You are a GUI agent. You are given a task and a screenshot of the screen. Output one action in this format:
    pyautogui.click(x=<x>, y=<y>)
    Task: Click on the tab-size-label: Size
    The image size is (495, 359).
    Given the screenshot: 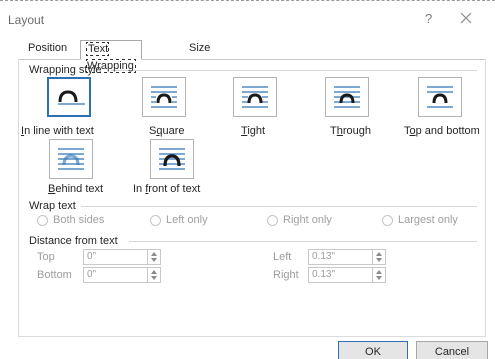 What is the action you would take?
    pyautogui.click(x=200, y=48)
    